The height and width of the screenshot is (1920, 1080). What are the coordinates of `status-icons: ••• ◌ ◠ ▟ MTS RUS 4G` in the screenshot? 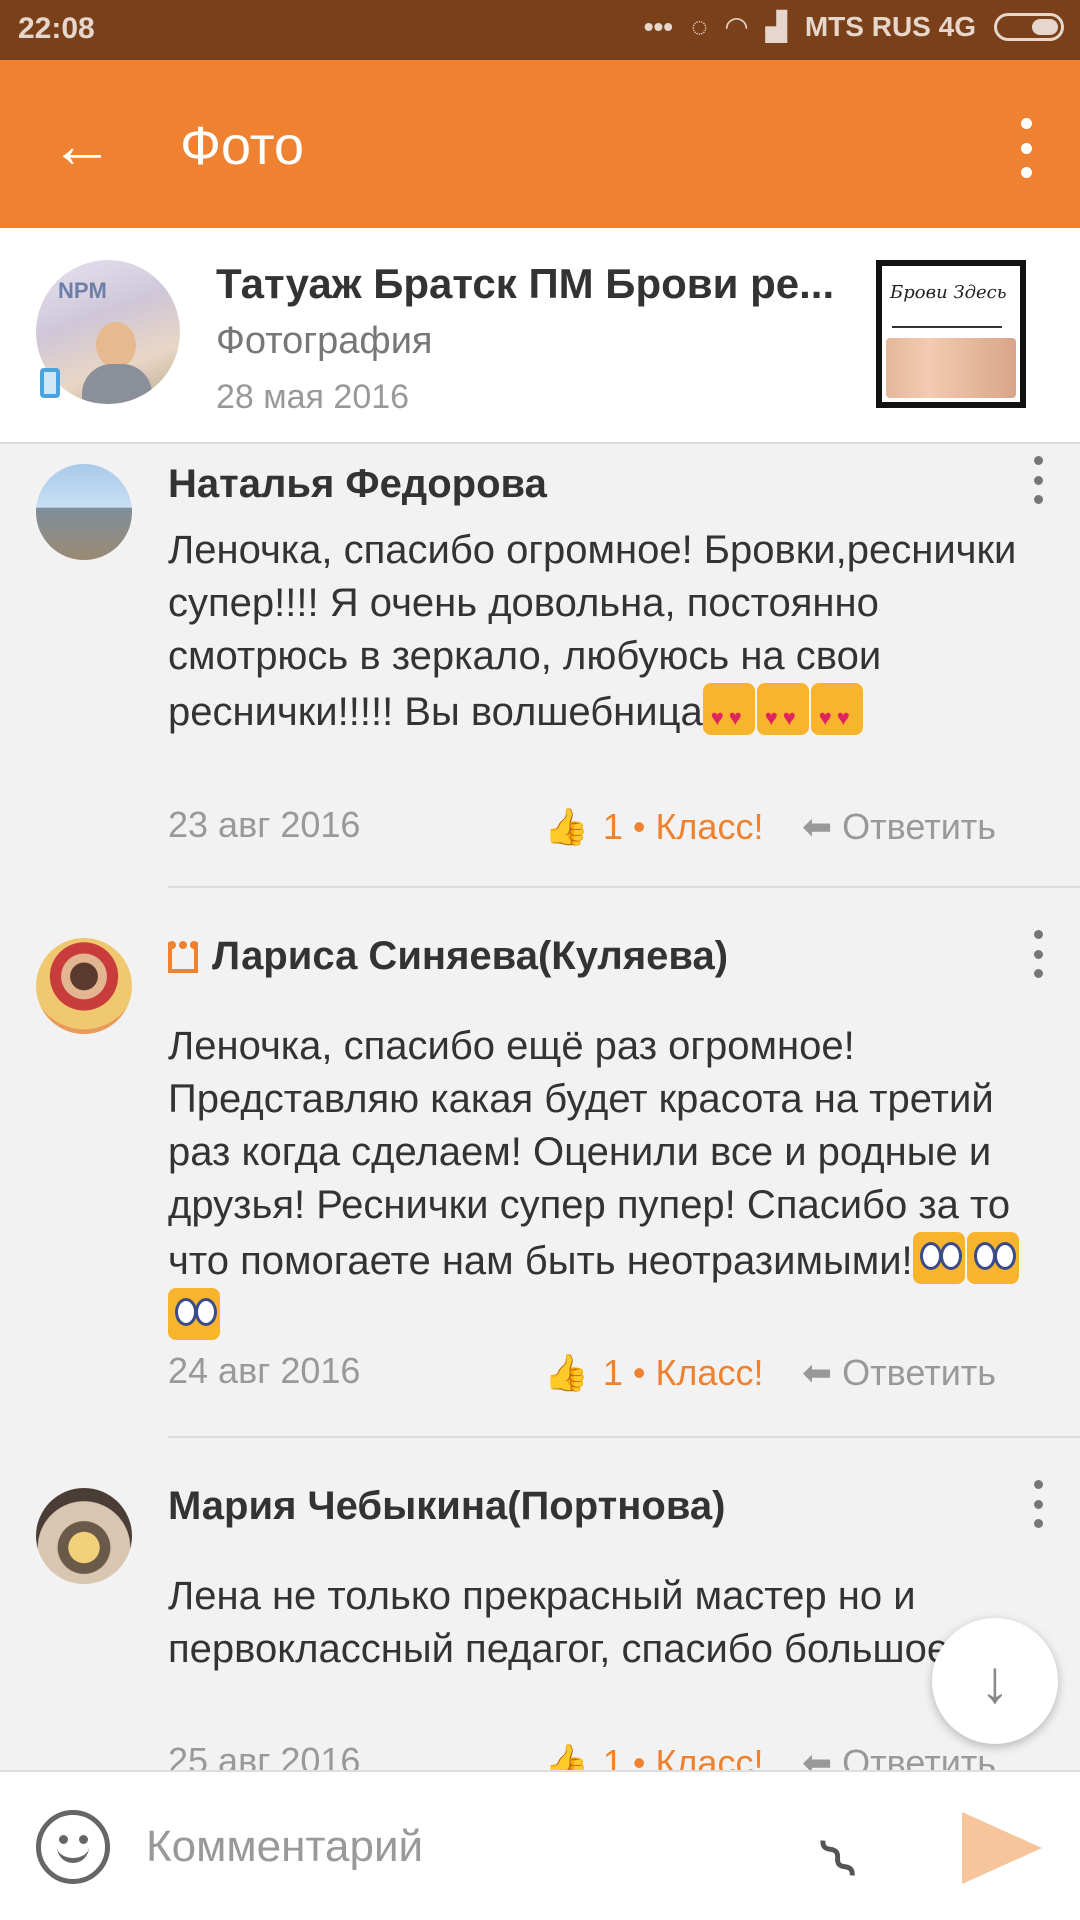 It's located at (854, 26).